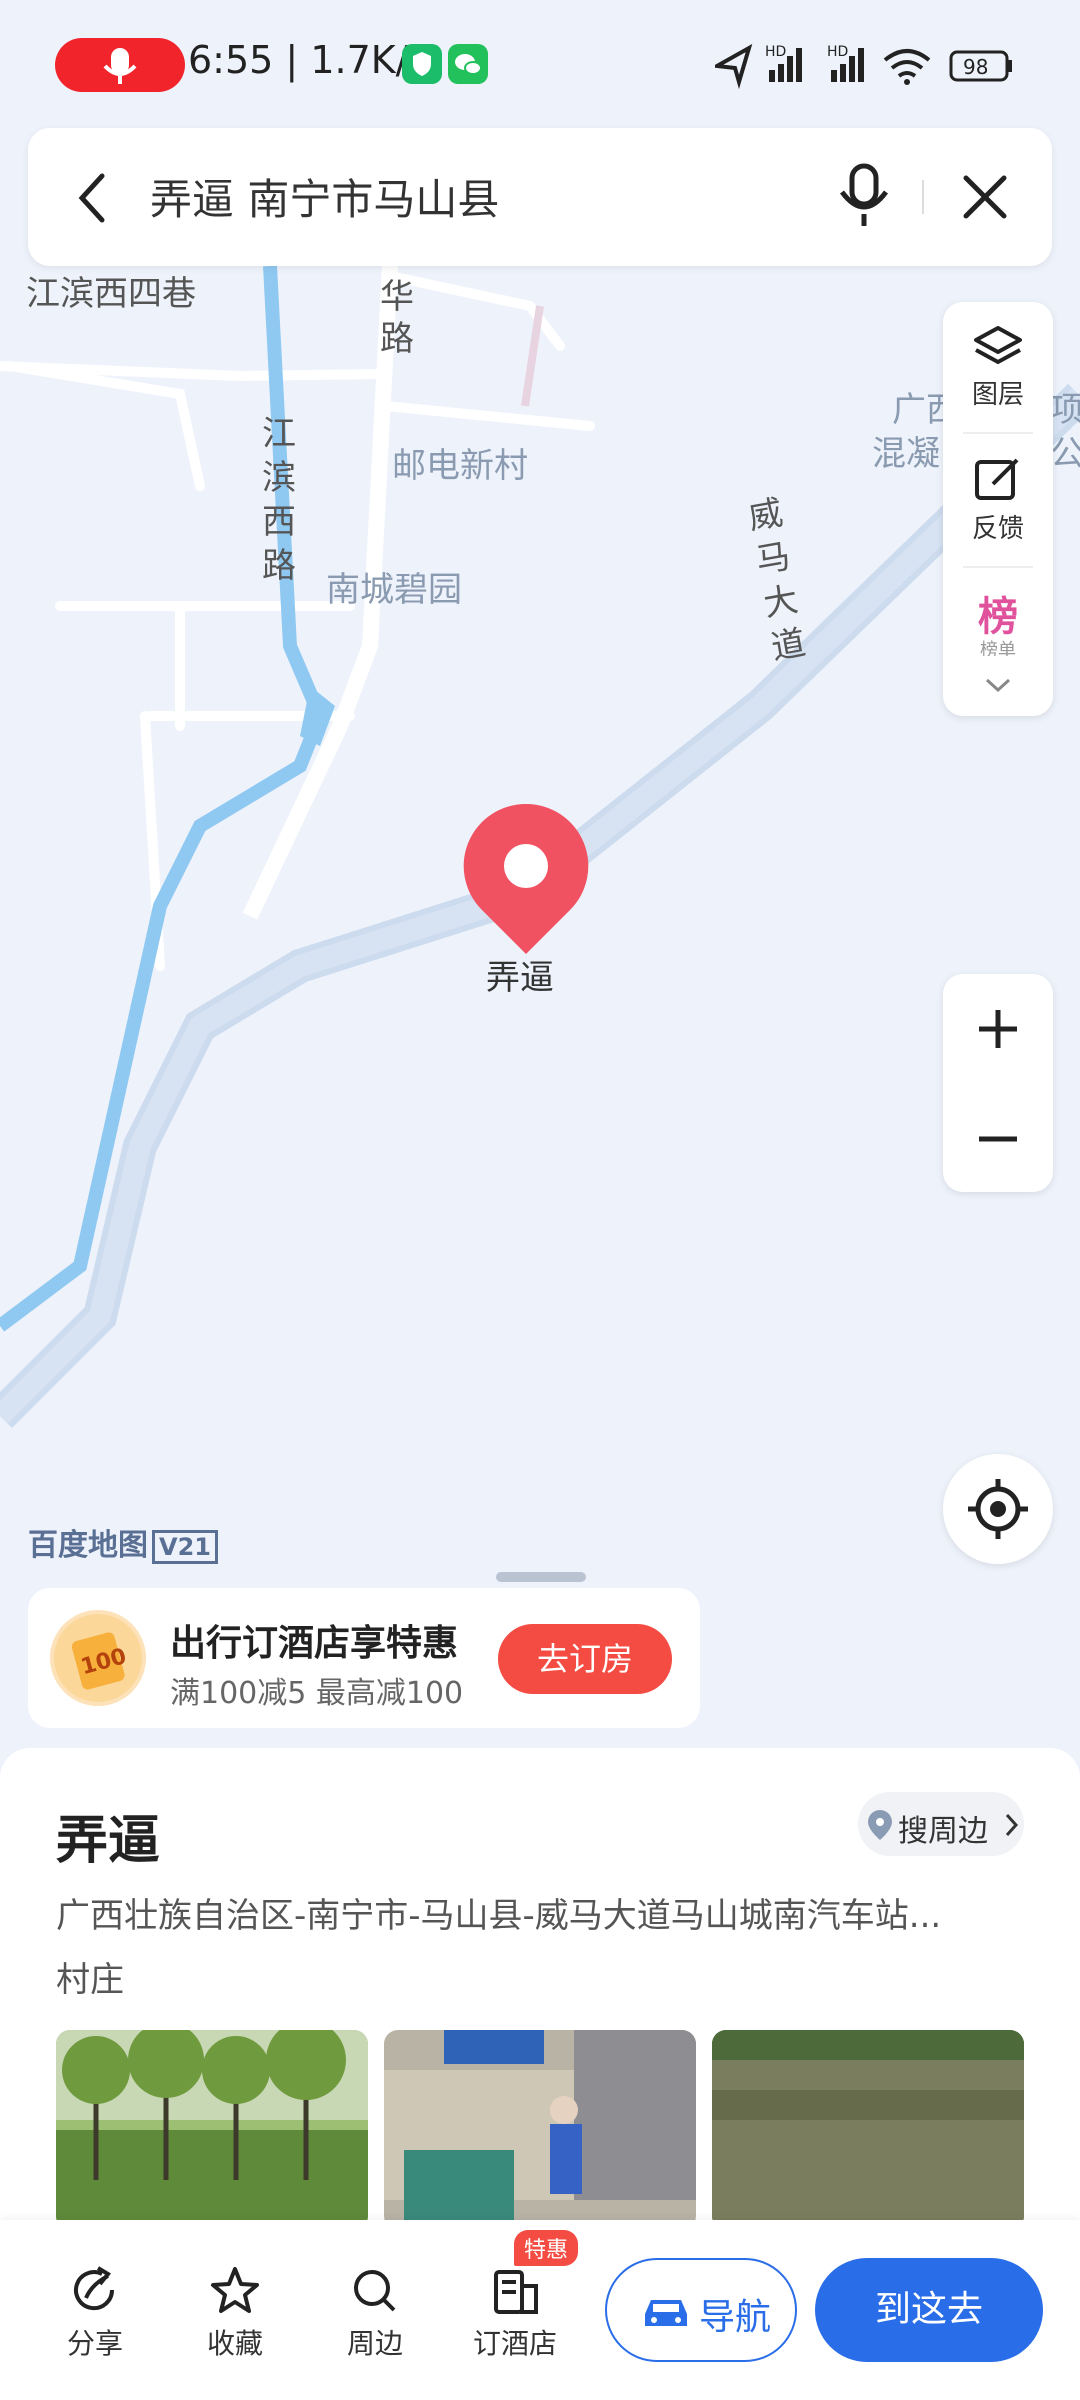 Image resolution: width=1080 pixels, height=2400 pixels. I want to click on book-hotel-button: 去订房, so click(585, 1659).